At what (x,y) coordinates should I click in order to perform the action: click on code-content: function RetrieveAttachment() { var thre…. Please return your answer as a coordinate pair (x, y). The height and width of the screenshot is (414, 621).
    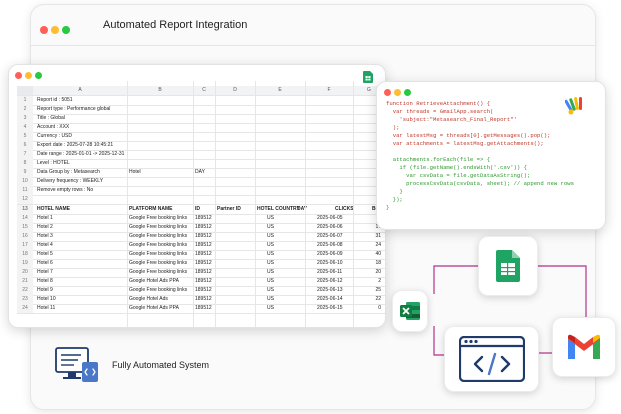
    Looking at the image, I should click on (480, 156).